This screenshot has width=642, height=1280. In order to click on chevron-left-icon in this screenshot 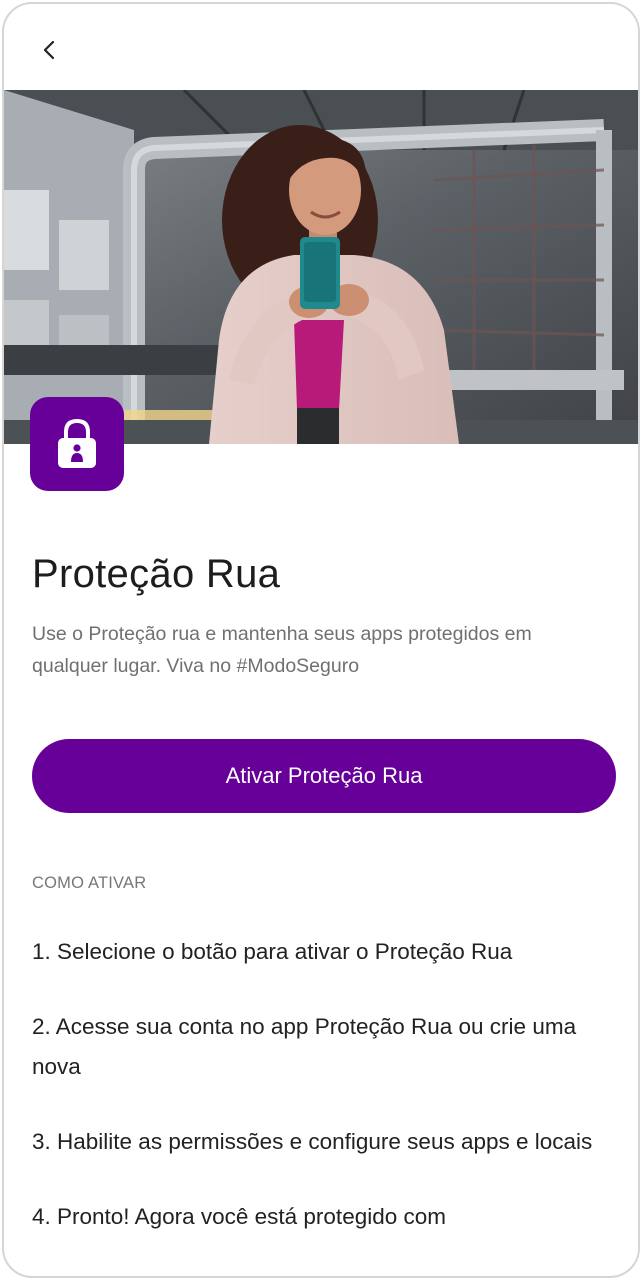, I will do `click(49, 50)`.